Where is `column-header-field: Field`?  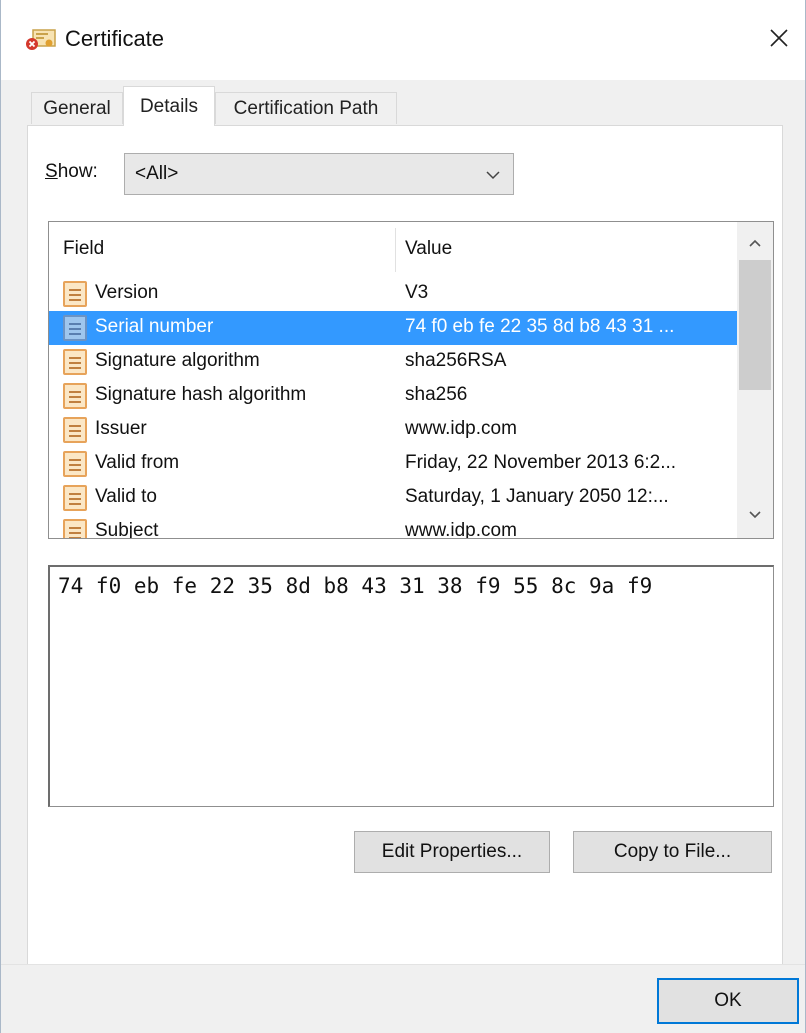 column-header-field: Field is located at coordinates (83, 249).